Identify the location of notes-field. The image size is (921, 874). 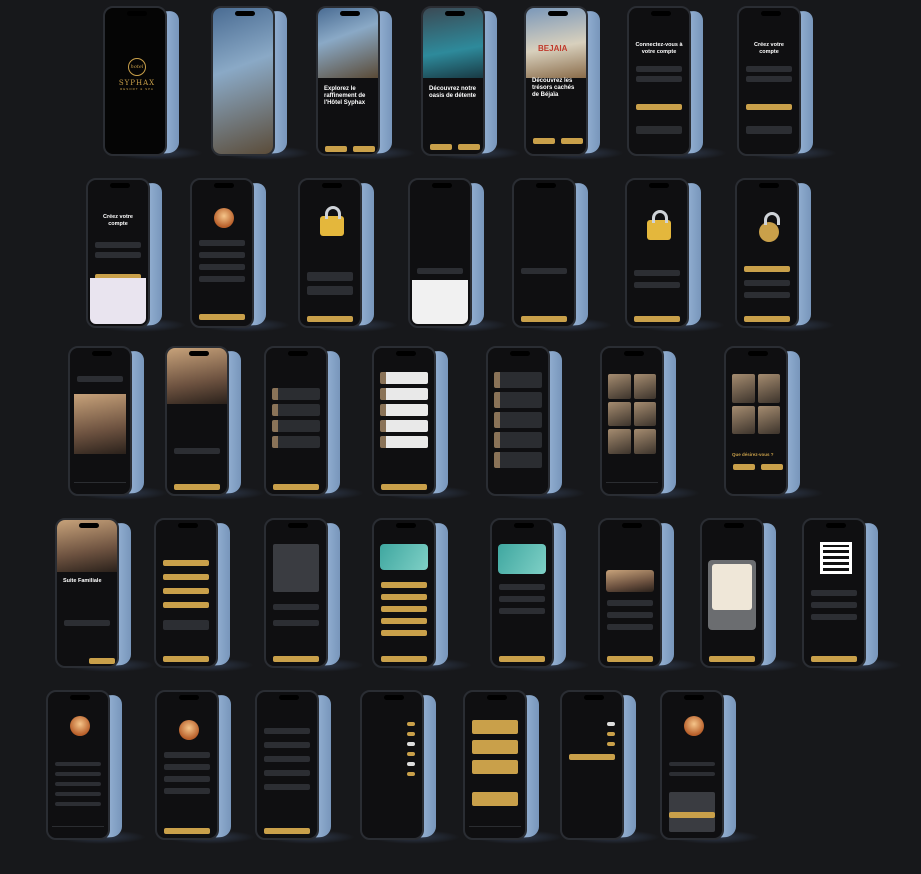
(186, 625).